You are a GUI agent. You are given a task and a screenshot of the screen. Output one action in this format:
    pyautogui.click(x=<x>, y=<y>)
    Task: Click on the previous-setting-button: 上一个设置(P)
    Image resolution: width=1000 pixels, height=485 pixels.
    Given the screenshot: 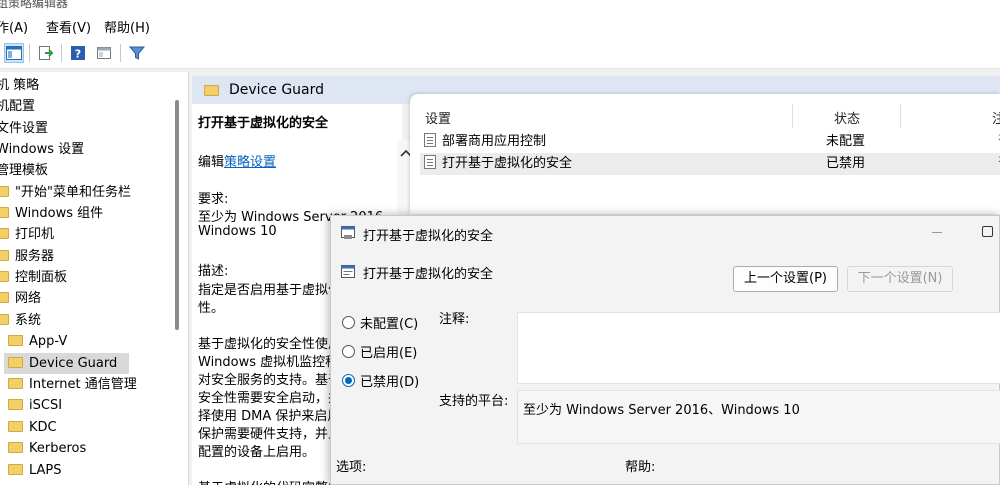 What is the action you would take?
    pyautogui.click(x=785, y=279)
    